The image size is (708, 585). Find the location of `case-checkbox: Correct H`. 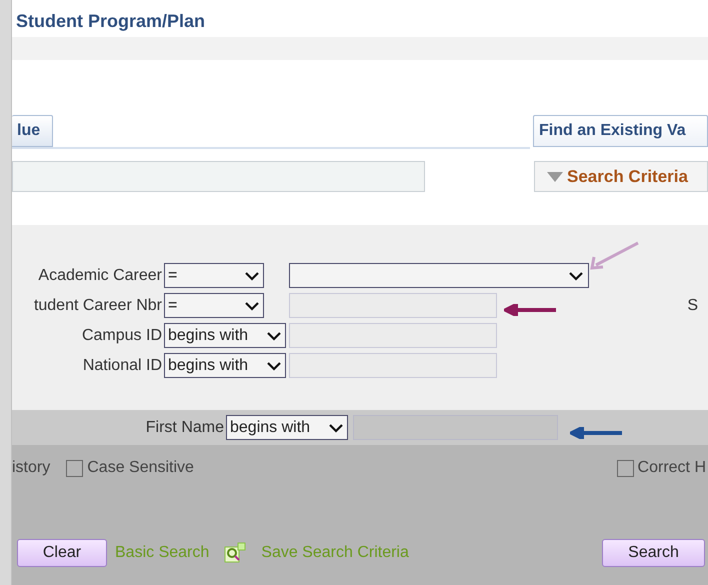

case-checkbox: Correct H is located at coordinates (661, 468).